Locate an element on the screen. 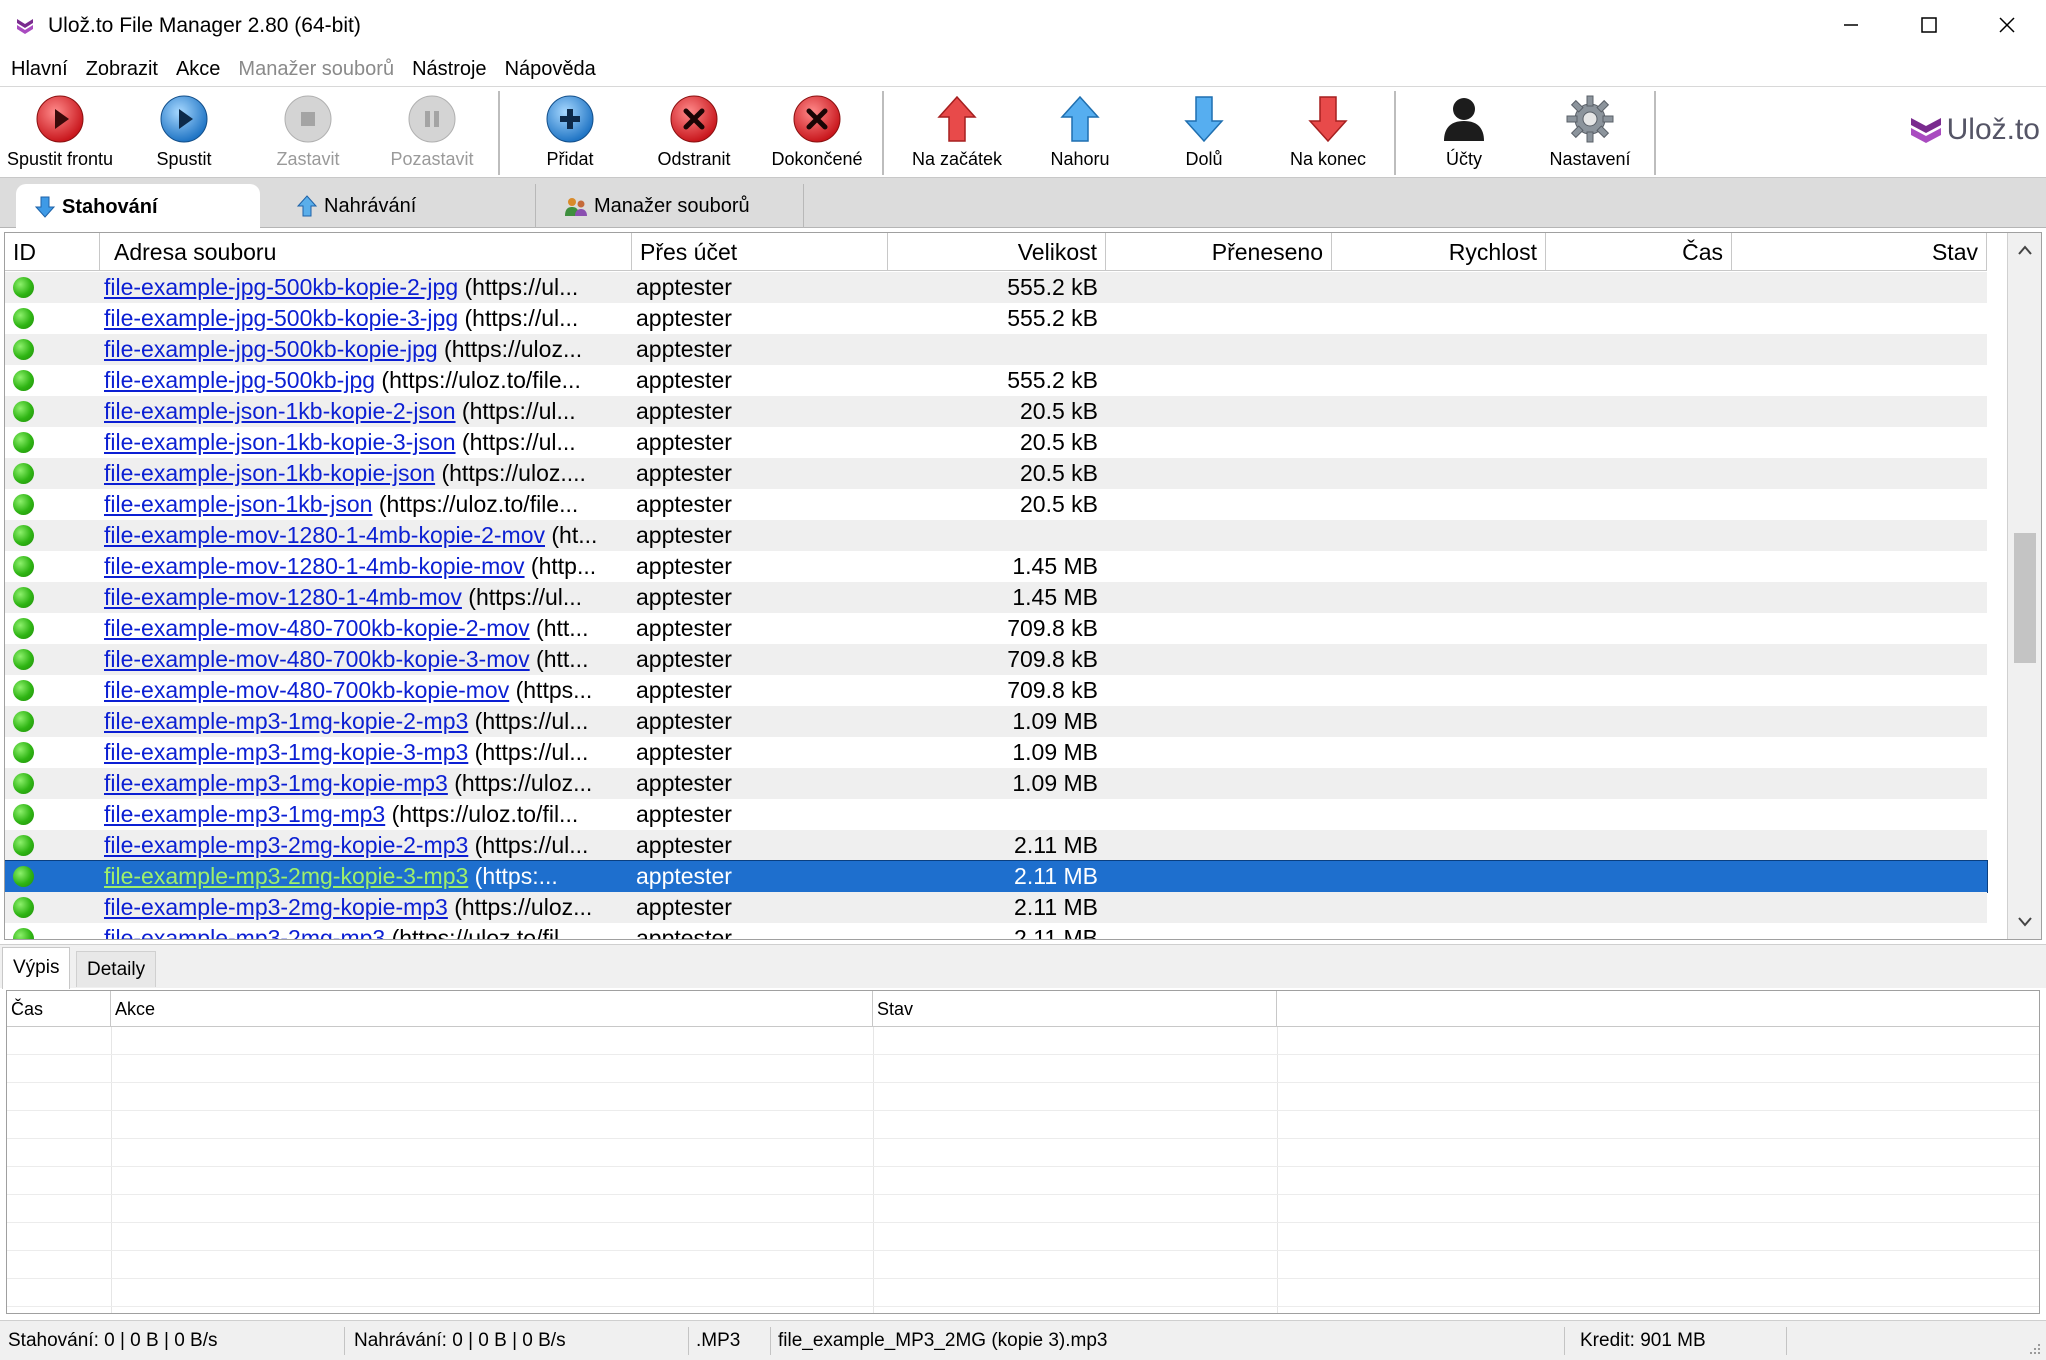 This screenshot has height=1360, width=2046. file-link: file-example-mp3-1mg-kopie-3-mp3 is located at coordinates (286, 752).